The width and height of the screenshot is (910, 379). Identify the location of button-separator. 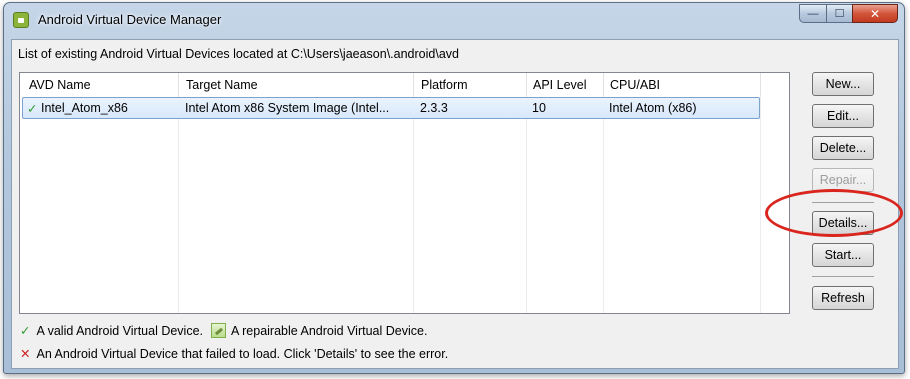
(843, 276).